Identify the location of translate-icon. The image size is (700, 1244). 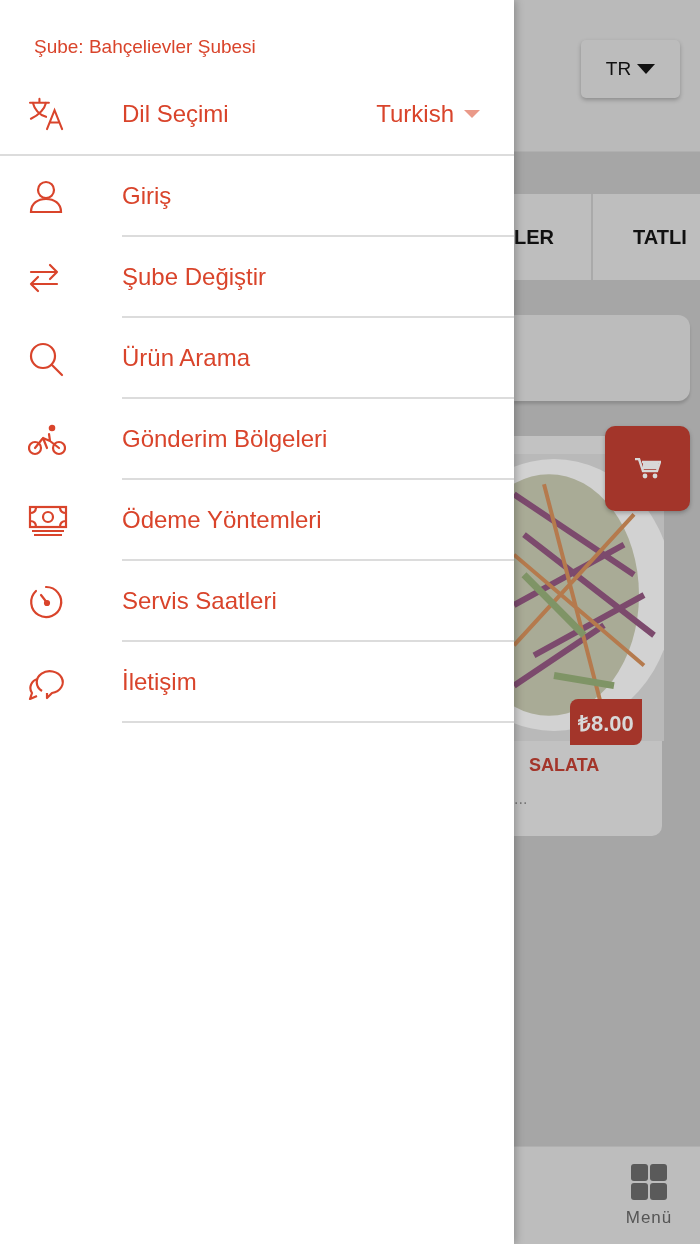
(47, 114).